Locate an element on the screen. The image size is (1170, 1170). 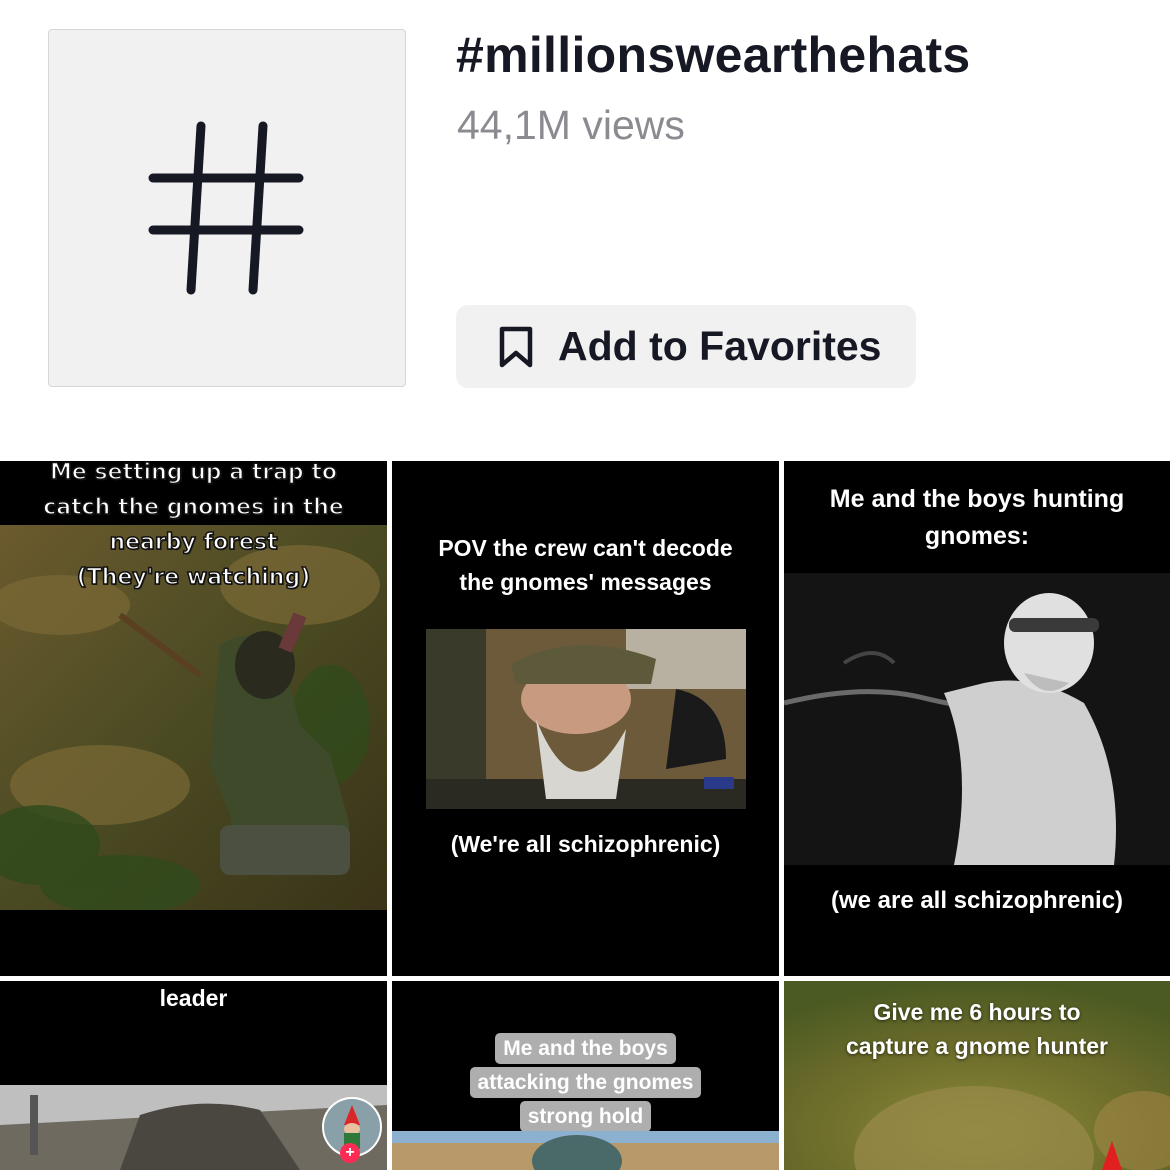
video-caption-bottom: (we are all schizophrenic) is located at coordinates (977, 900).